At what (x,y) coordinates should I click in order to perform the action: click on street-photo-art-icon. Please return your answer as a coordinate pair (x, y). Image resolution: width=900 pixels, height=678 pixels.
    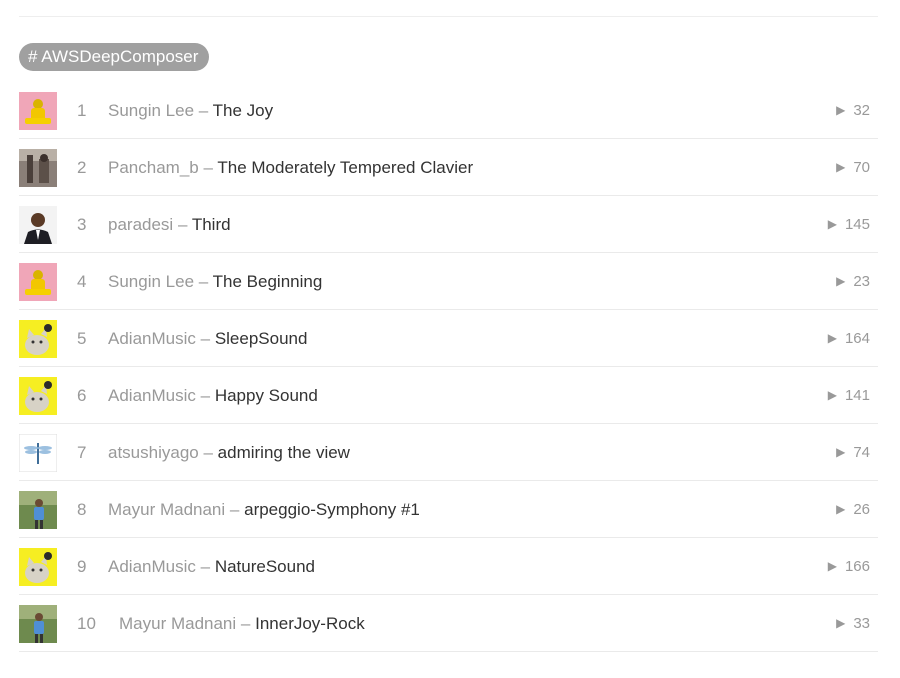
    Looking at the image, I should click on (38, 168).